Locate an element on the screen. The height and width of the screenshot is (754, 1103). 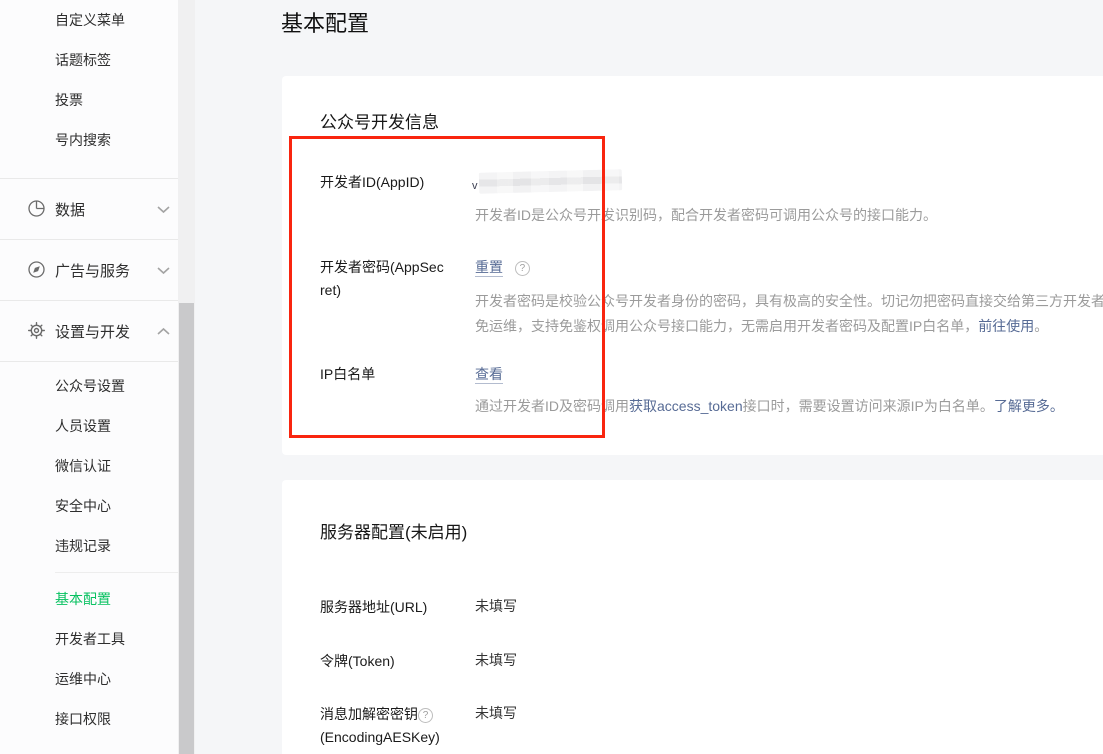
chevron-up-icon is located at coordinates (163, 334).